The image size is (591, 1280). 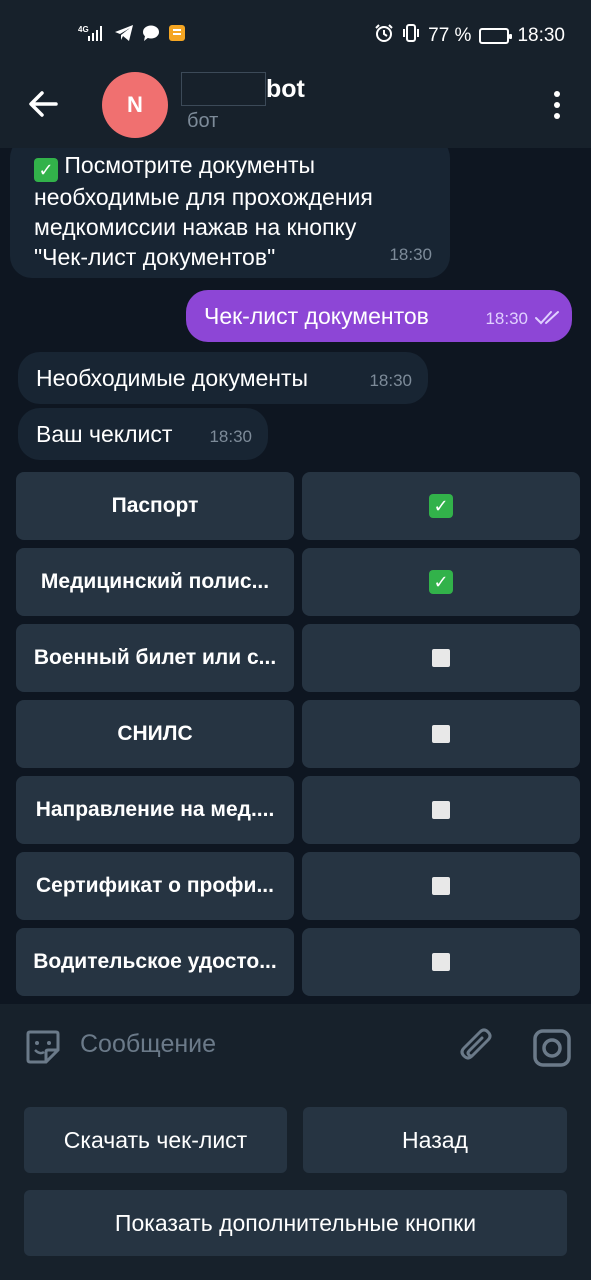 I want to click on message-input-bar: Сообщение, so click(x=295, y=1046).